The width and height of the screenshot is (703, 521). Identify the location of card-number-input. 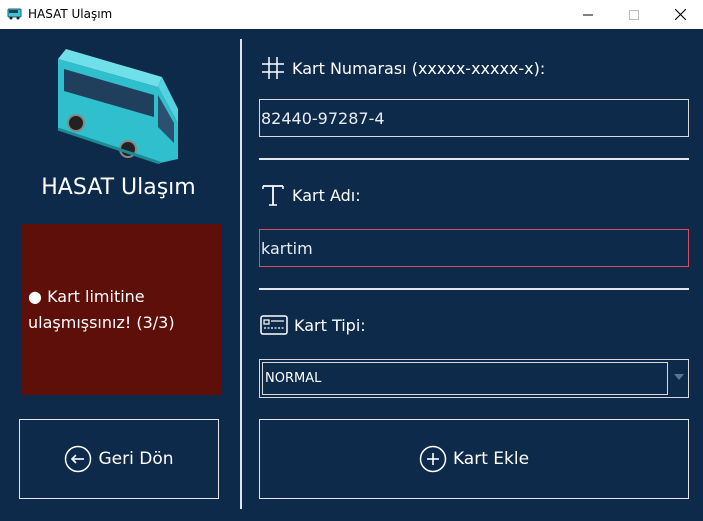
(474, 118).